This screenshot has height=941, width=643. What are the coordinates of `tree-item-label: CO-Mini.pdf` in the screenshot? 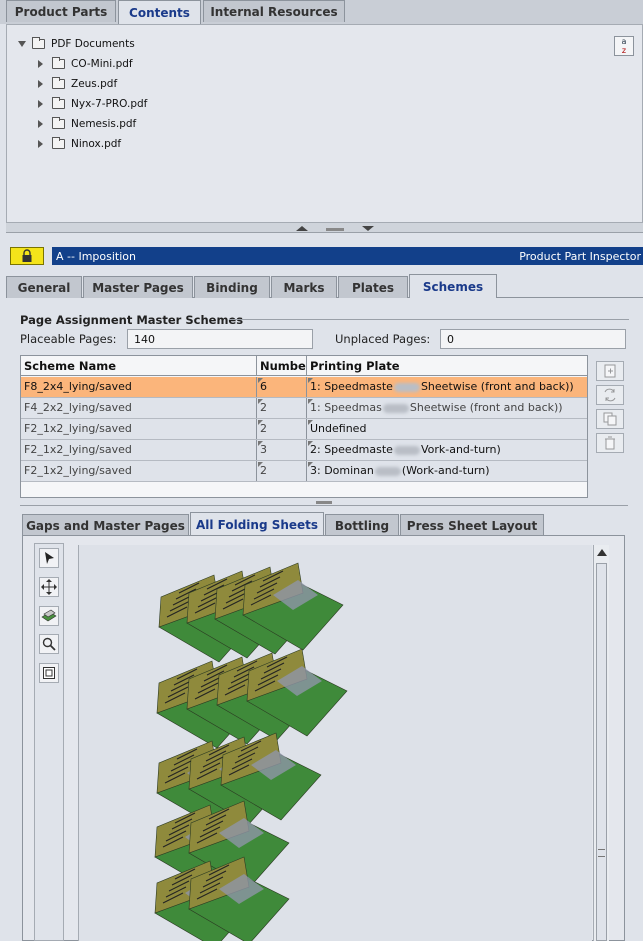 It's located at (102, 64).